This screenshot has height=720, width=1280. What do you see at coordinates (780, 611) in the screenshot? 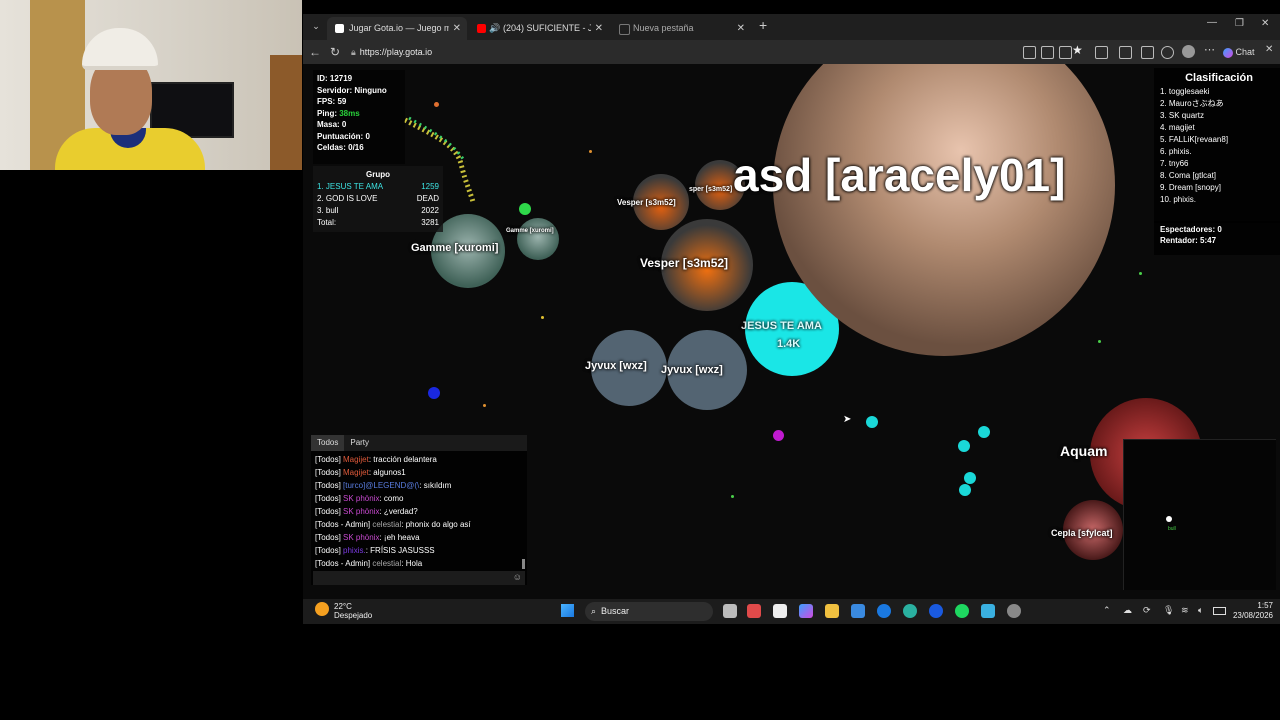
I see `store-icon` at bounding box center [780, 611].